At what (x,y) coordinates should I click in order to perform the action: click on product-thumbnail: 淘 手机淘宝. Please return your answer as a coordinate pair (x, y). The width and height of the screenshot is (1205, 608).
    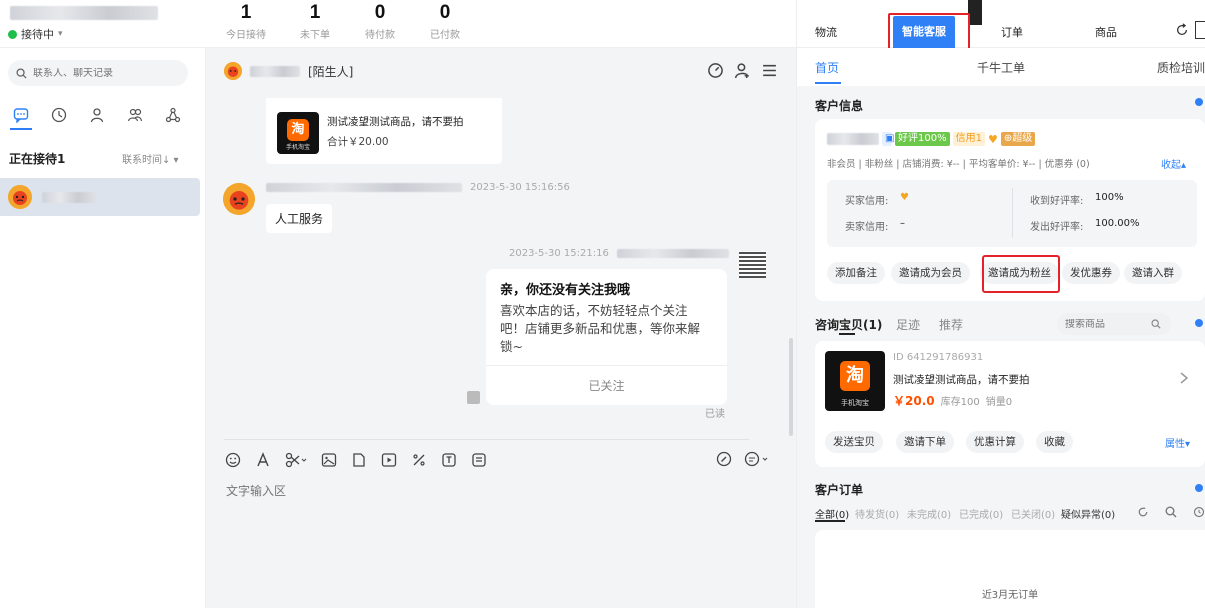
    Looking at the image, I should click on (298, 133).